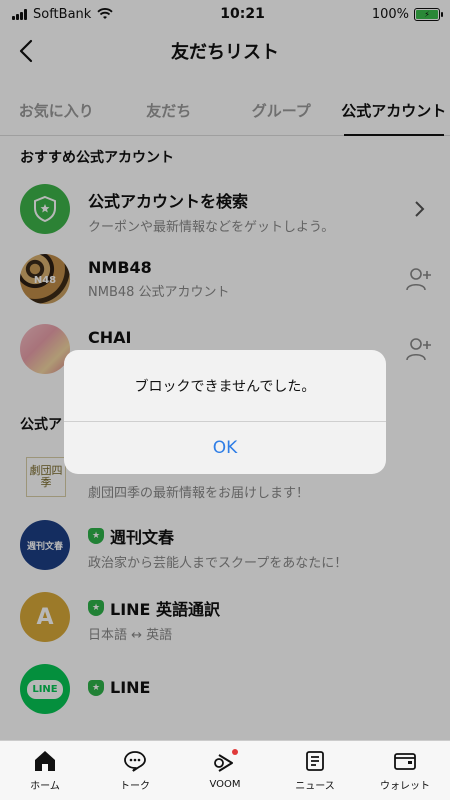 The image size is (450, 800). I want to click on alert-dialog: ブロックできませんでした。 OK, so click(225, 412).